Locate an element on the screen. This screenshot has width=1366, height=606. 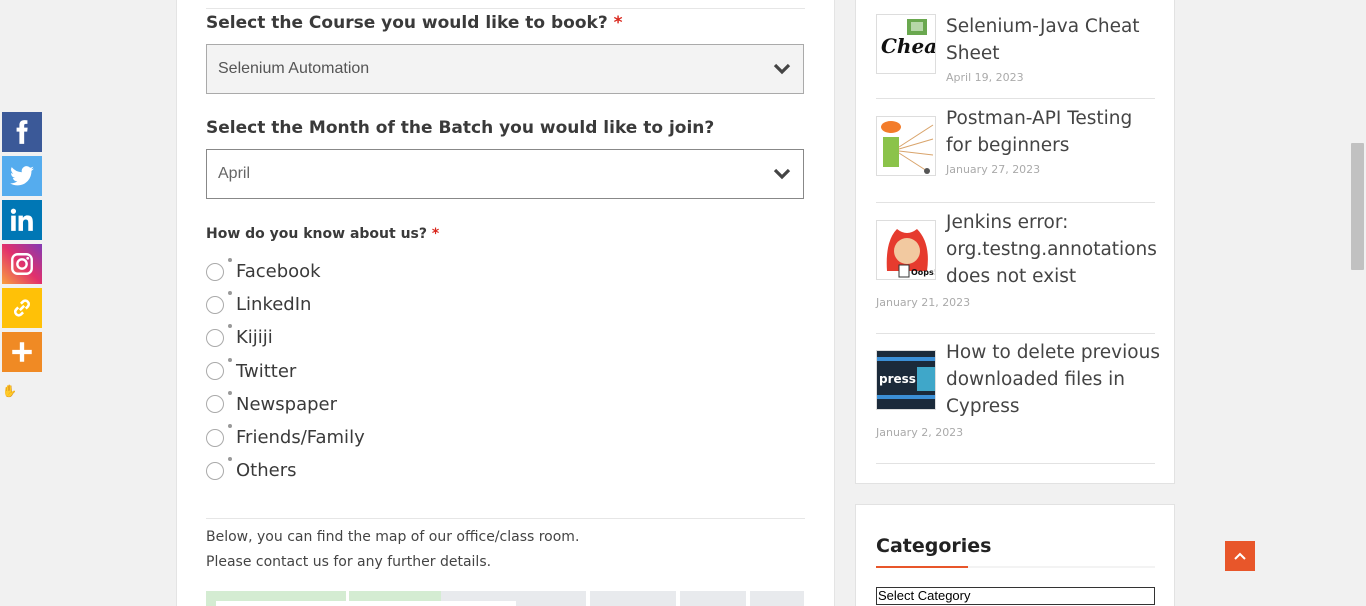
how-know-label: How do you know about us? * is located at coordinates (322, 234).